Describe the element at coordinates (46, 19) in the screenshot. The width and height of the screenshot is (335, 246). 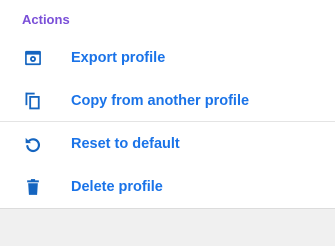
I see `section-title: Actions` at that location.